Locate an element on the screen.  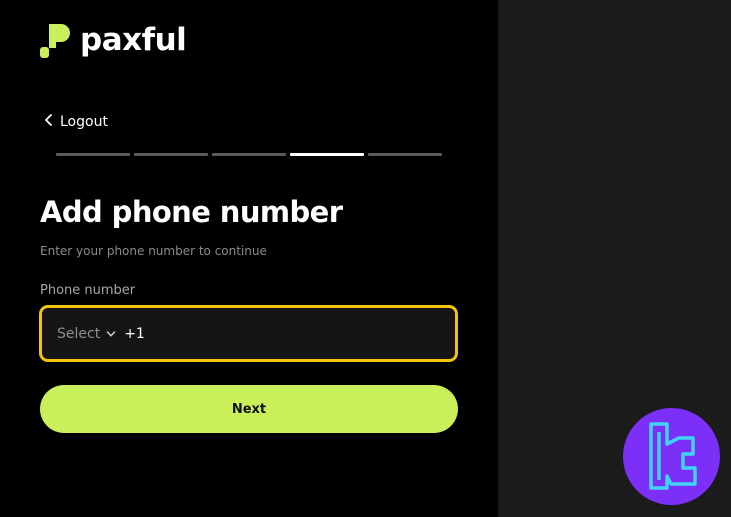
dial-code: +1 is located at coordinates (134, 333).